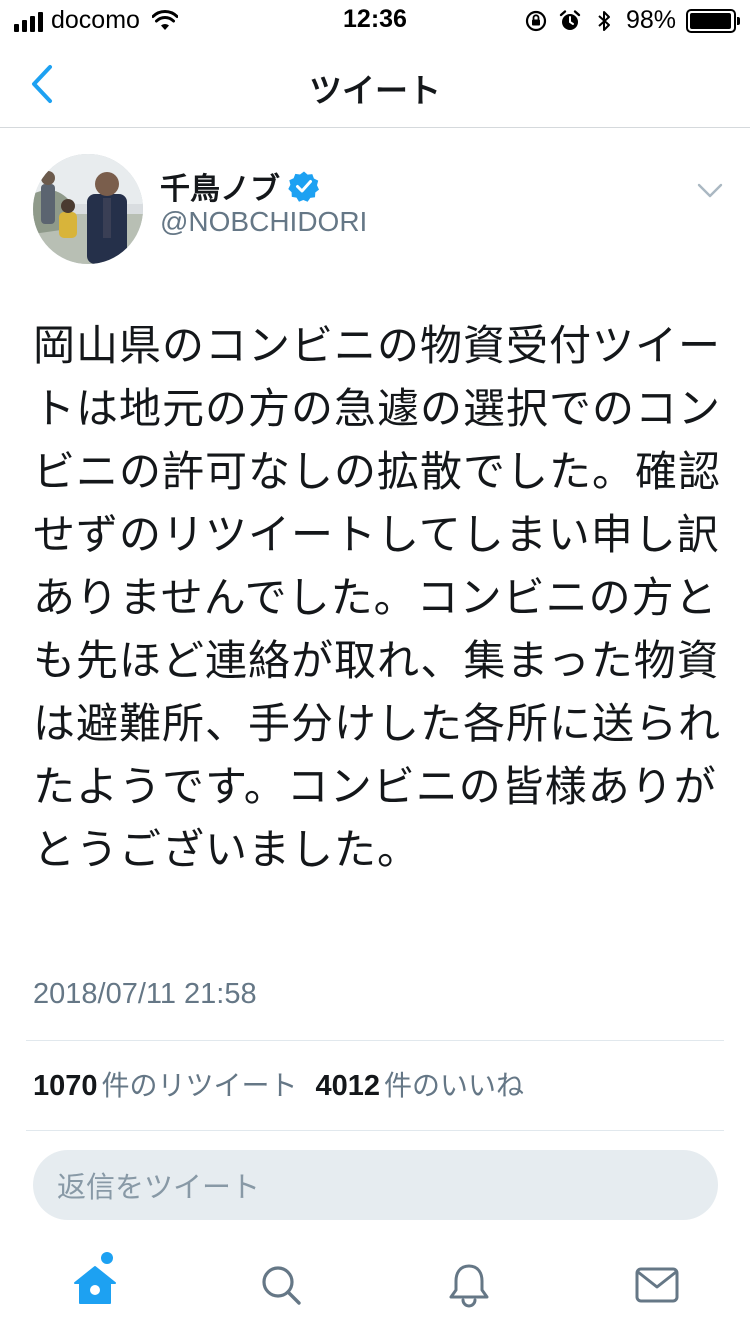 The width and height of the screenshot is (750, 1334). What do you see at coordinates (65, 1086) in the screenshot?
I see `retweet-count: 1070` at bounding box center [65, 1086].